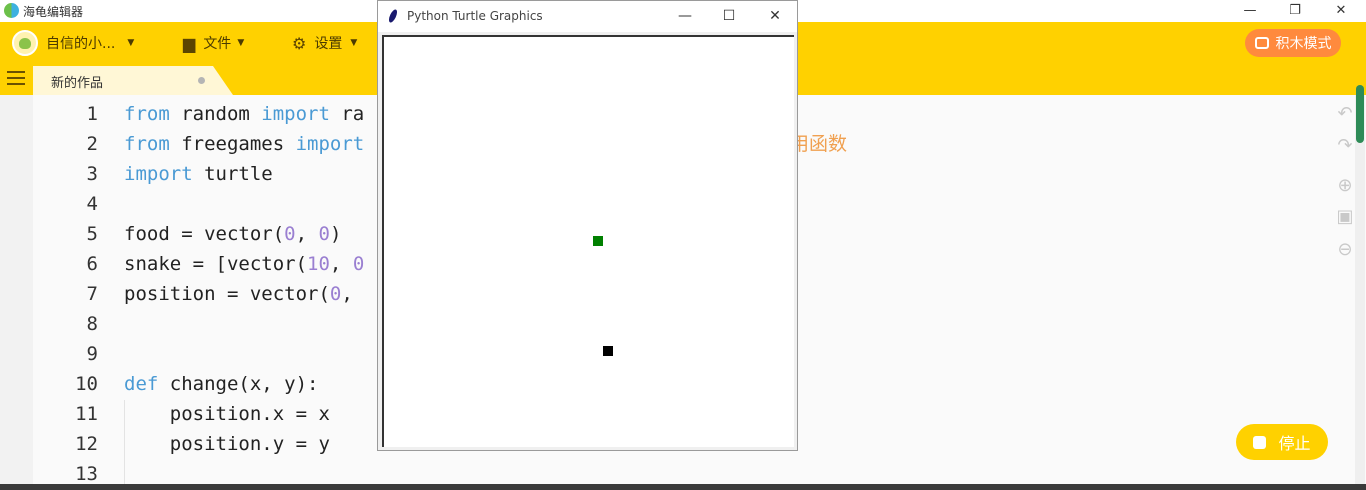  Describe the element at coordinates (1345, 186) in the screenshot. I see `zoom-in-icon: ⊕` at that location.